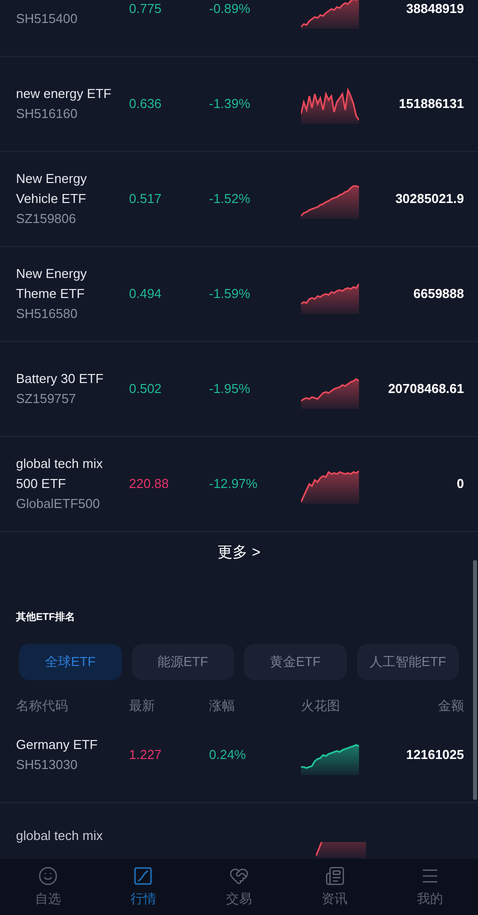 Image resolution: width=478 pixels, height=915 pixels. What do you see at coordinates (230, 389) in the screenshot?
I see `change-percent: -1.95%` at bounding box center [230, 389].